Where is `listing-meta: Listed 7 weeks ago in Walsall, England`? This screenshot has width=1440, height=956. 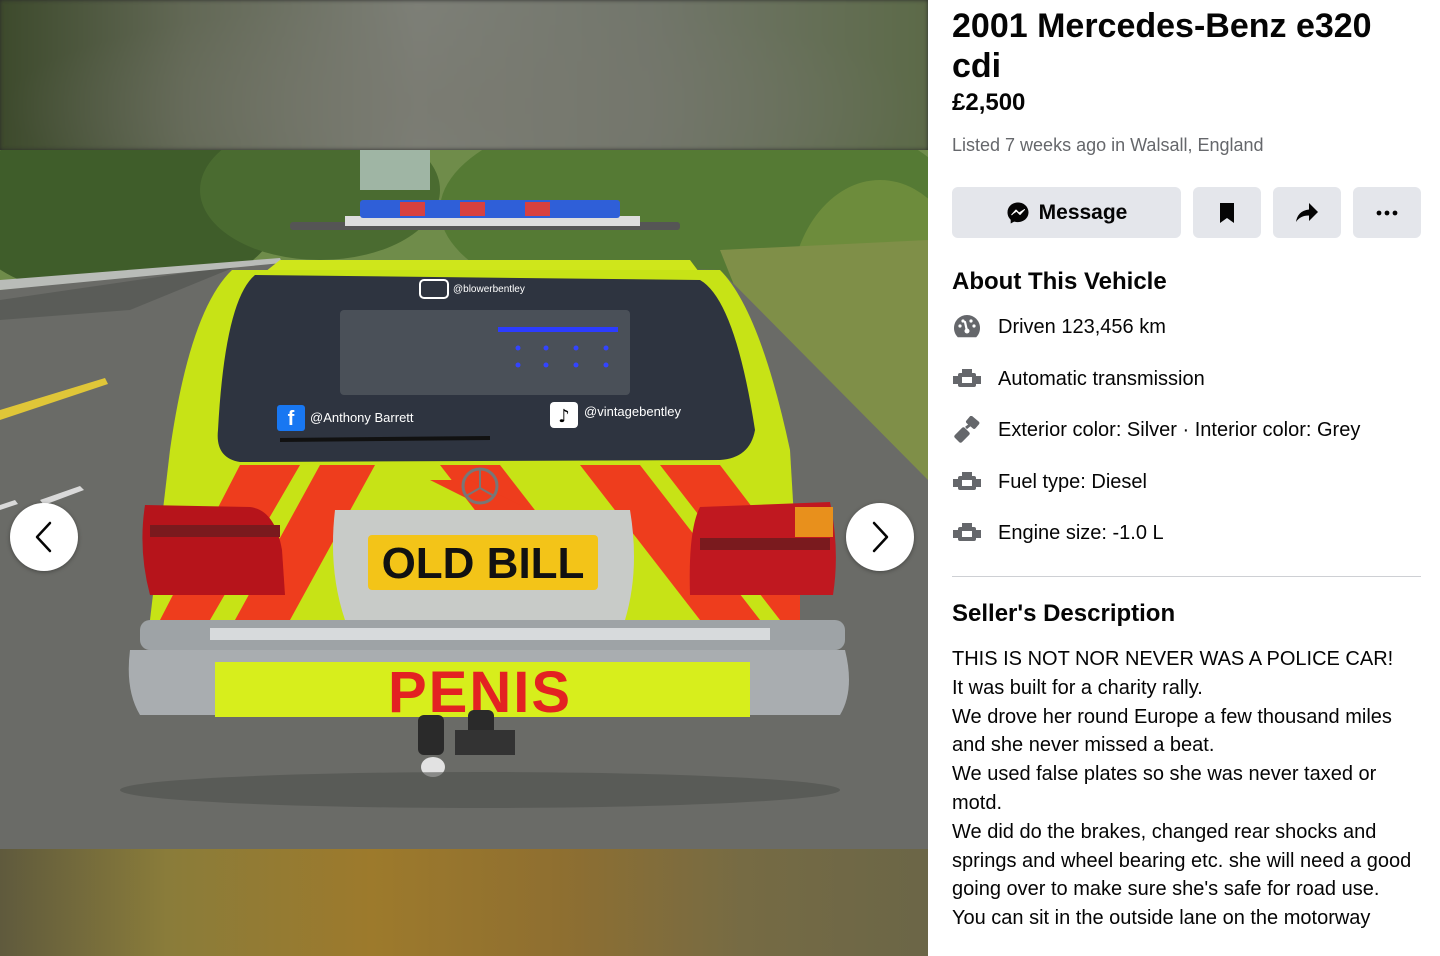
listing-meta: Listed 7 weeks ago in Walsall, England is located at coordinates (1108, 145).